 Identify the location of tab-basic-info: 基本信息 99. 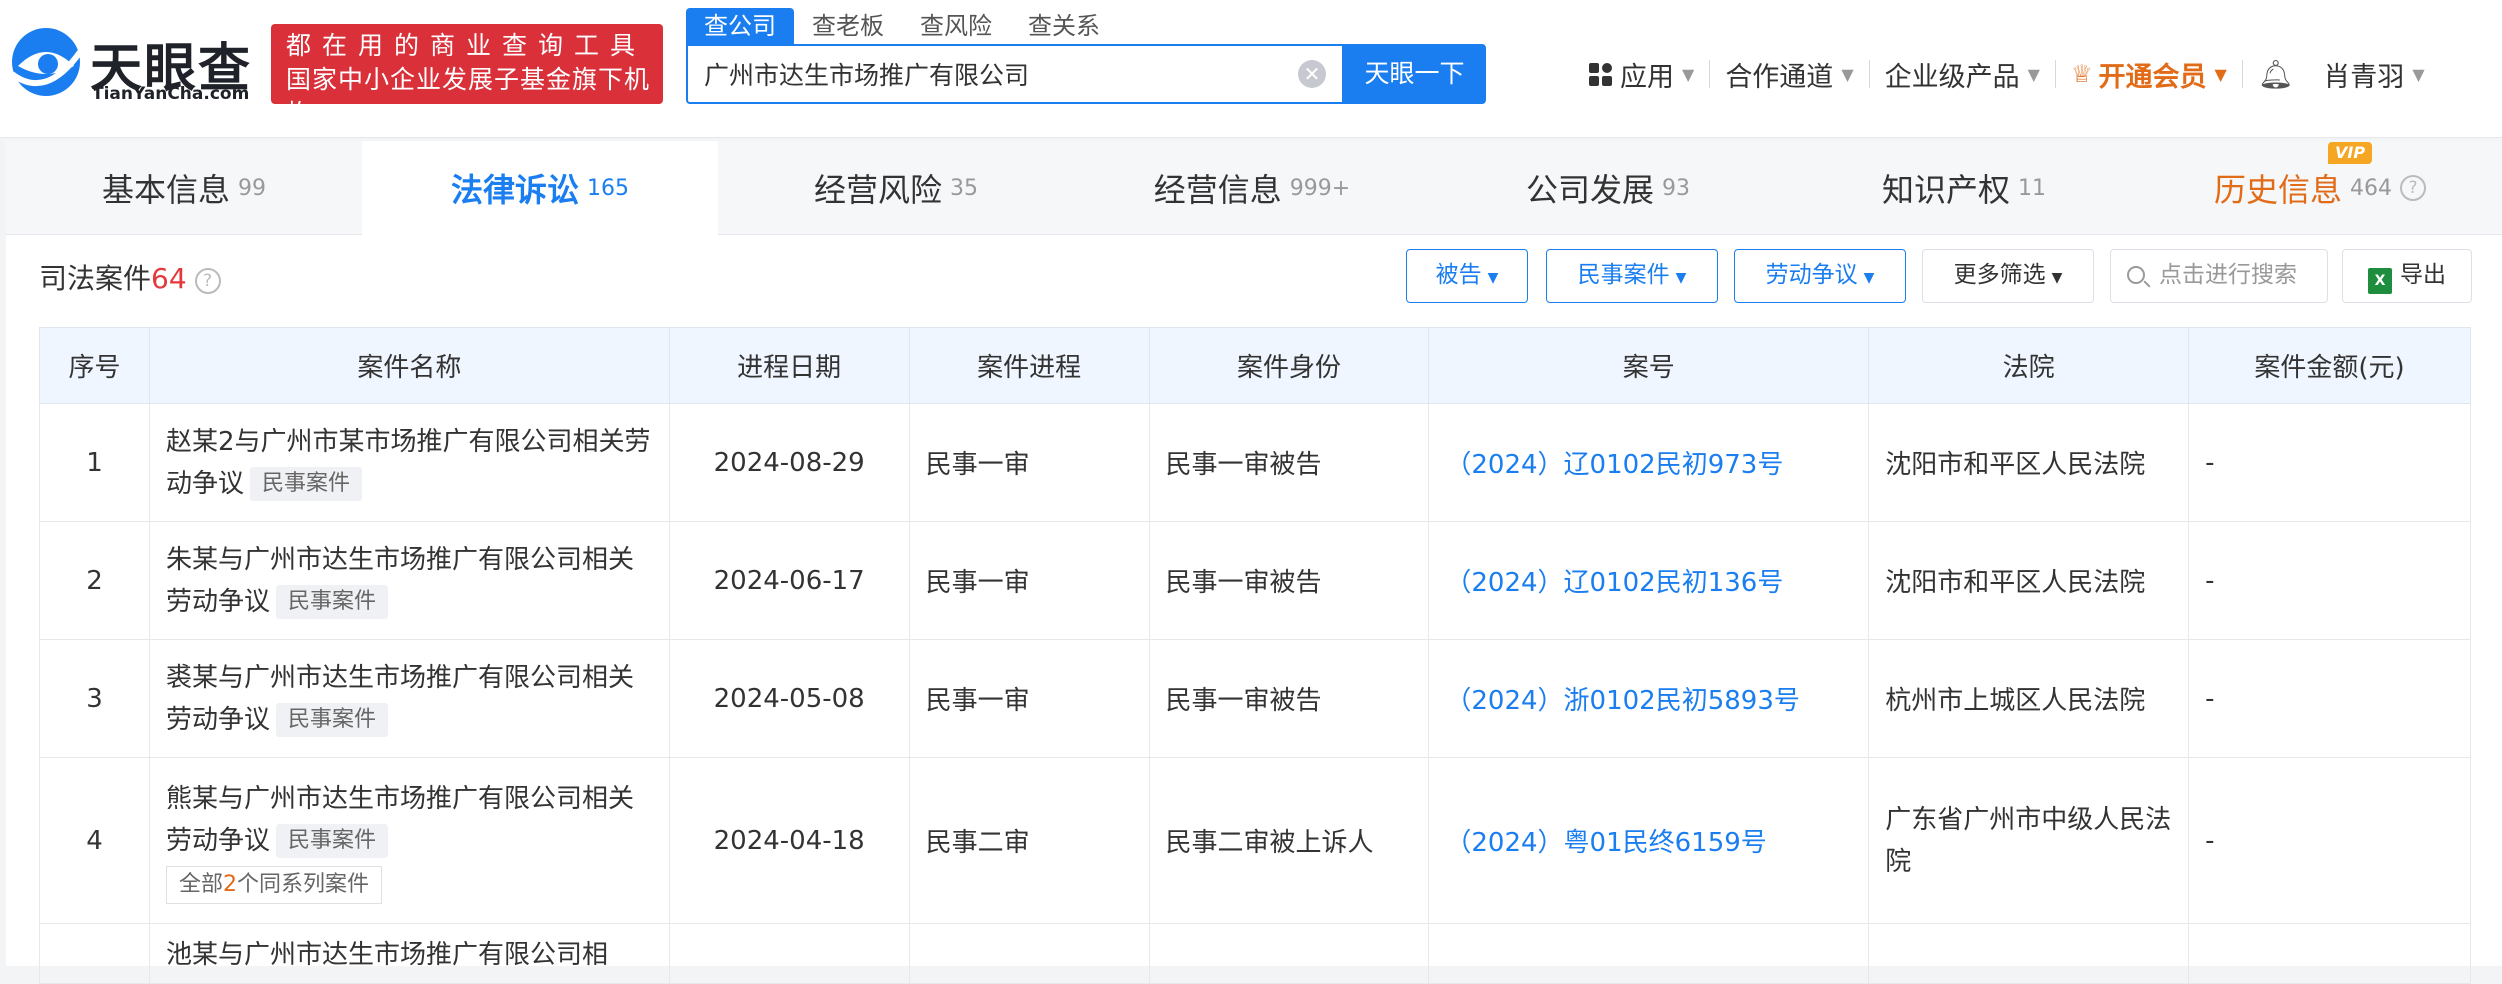
(184, 188).